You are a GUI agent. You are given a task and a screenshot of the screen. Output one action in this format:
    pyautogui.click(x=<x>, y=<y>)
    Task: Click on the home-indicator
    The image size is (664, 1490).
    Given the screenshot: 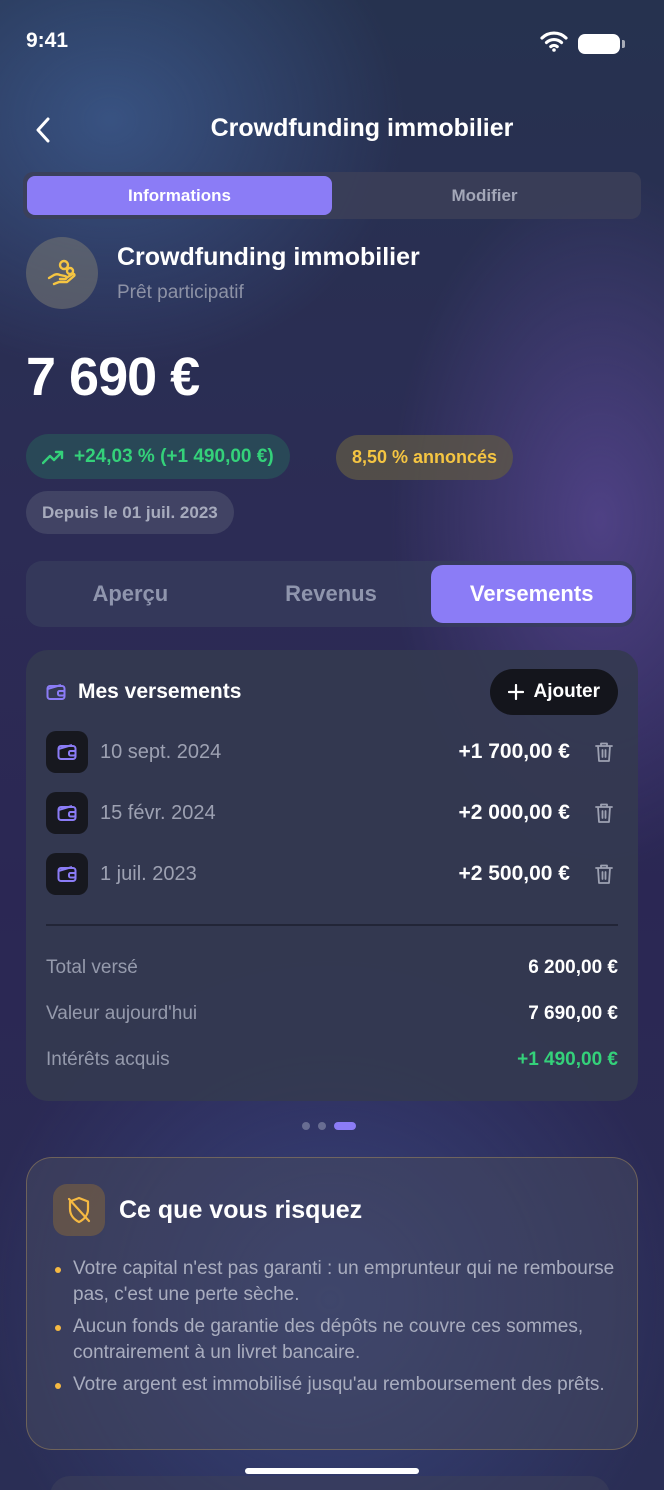 What is the action you would take?
    pyautogui.click(x=332, y=1471)
    